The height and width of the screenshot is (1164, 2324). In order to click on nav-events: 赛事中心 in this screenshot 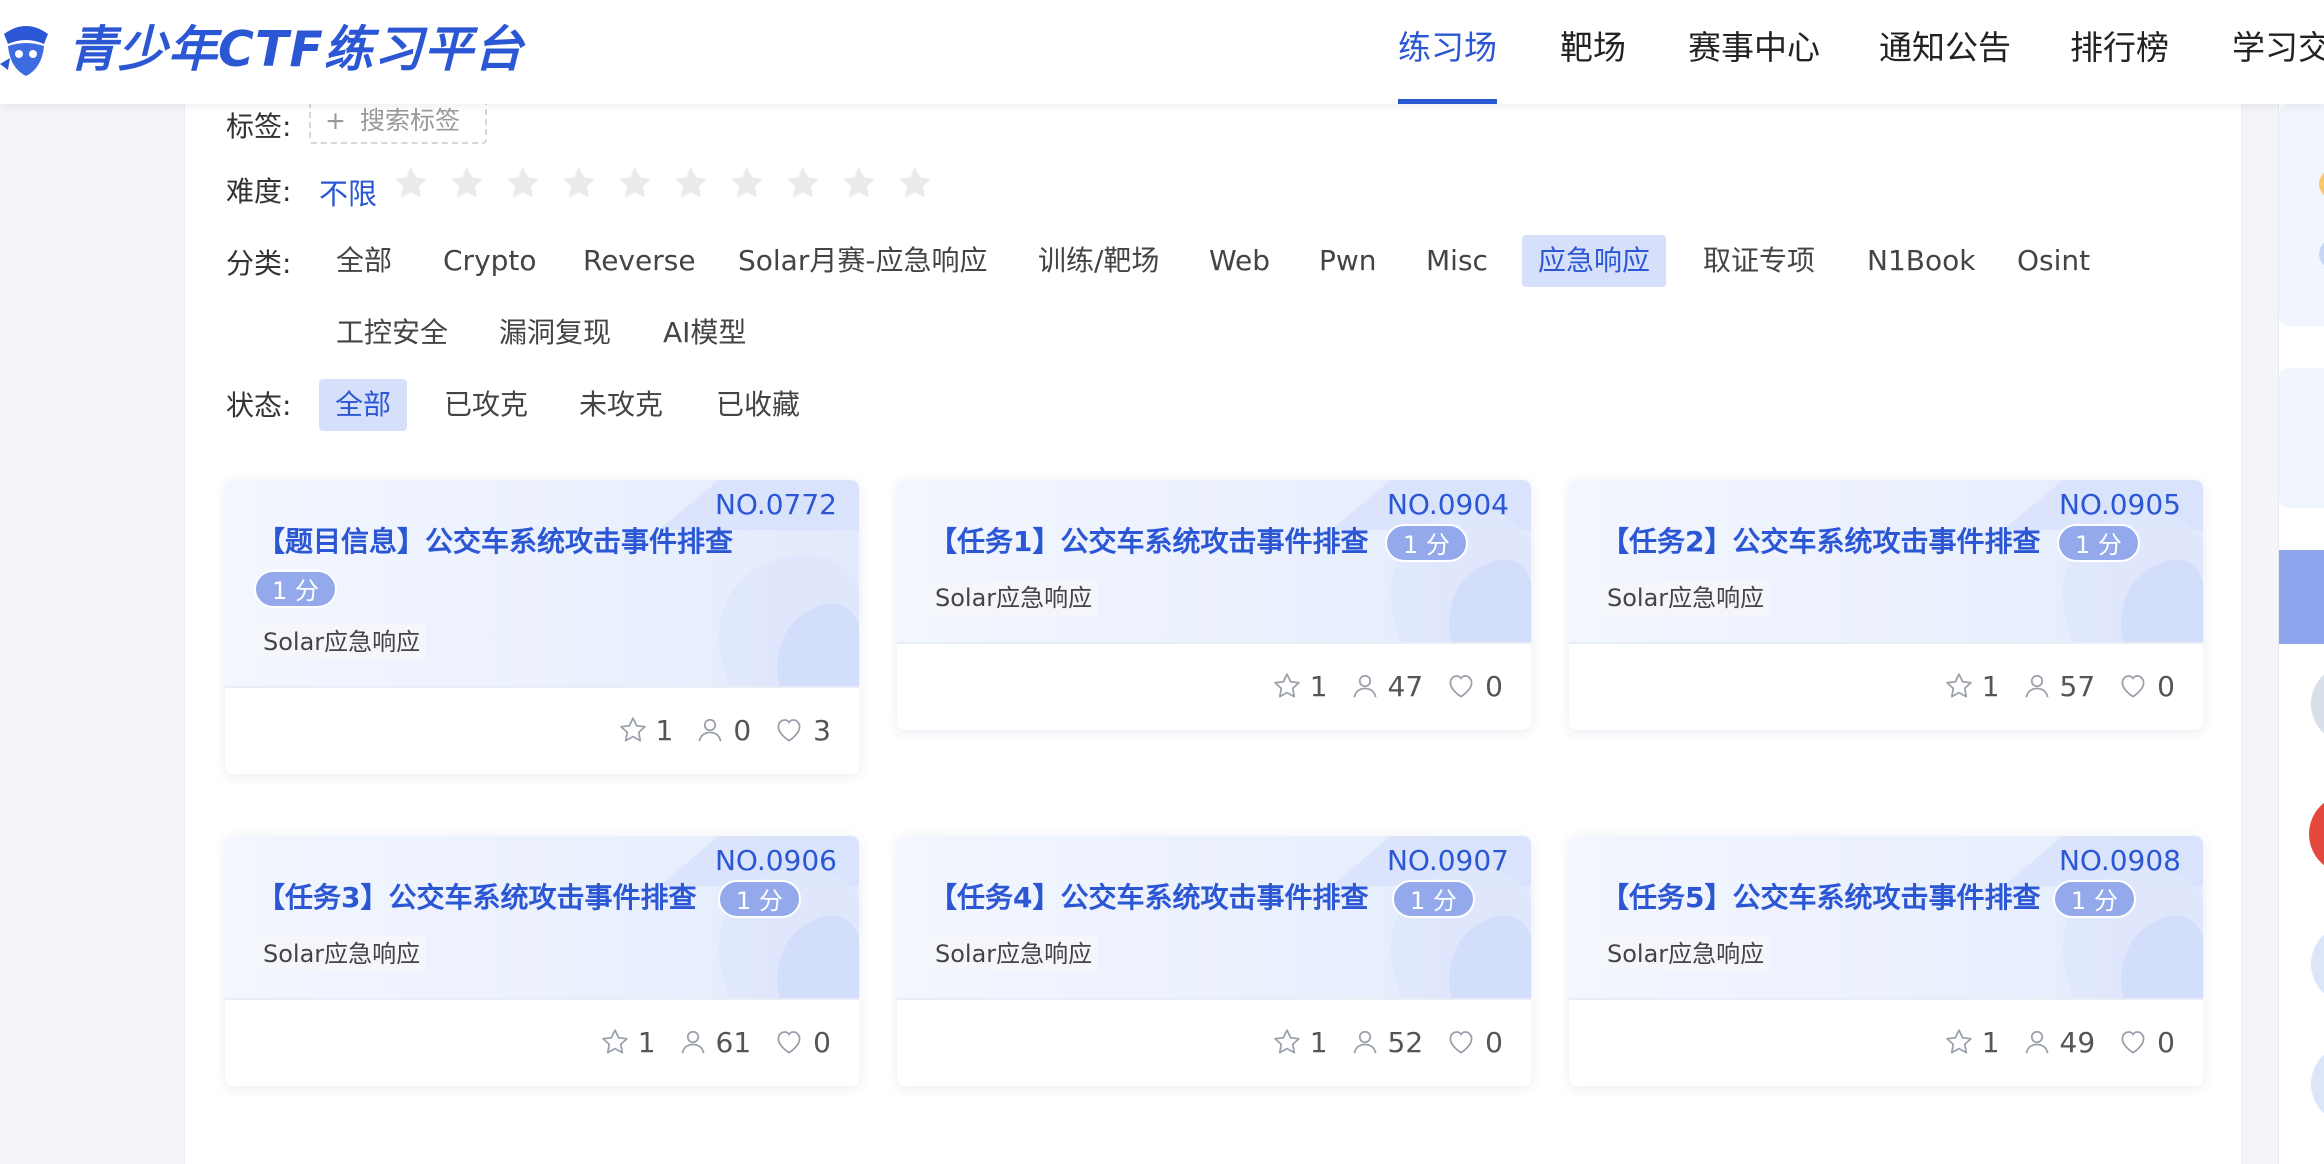, I will do `click(1754, 52)`.